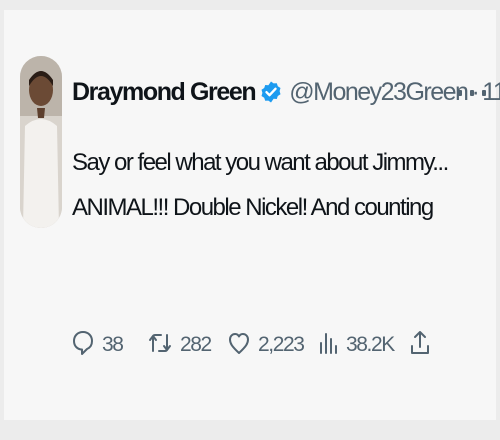 This screenshot has width=500, height=440. What do you see at coordinates (160, 345) in the screenshot?
I see `retweet-icon` at bounding box center [160, 345].